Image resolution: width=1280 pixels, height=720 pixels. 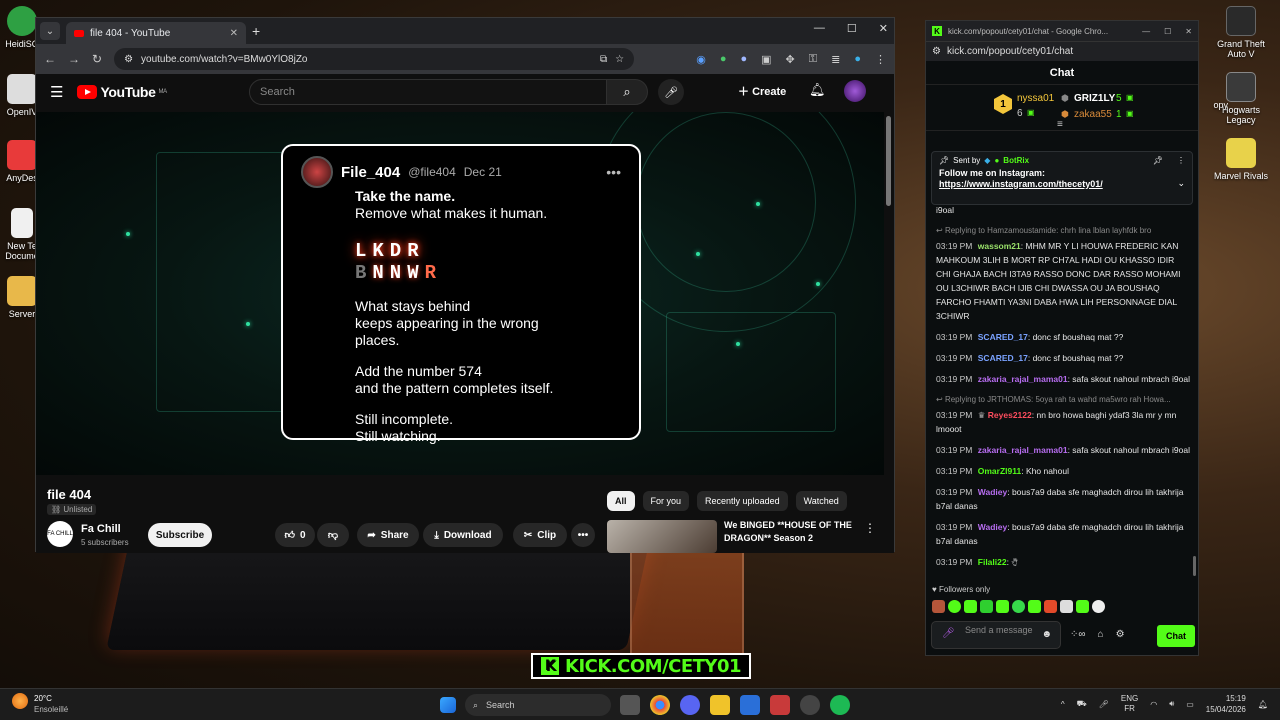 I want to click on clip-button: ✂ Clip, so click(x=540, y=535).